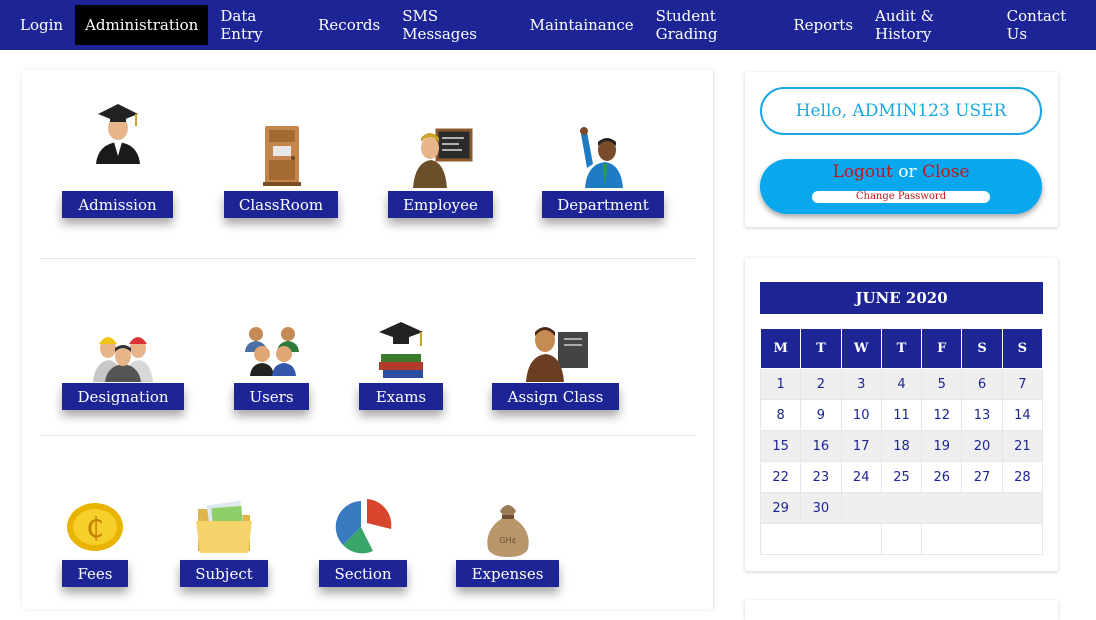 Image resolution: width=1096 pixels, height=620 pixels. I want to click on calendar-week: 1 2 3 4 5 6 7, so click(901, 384).